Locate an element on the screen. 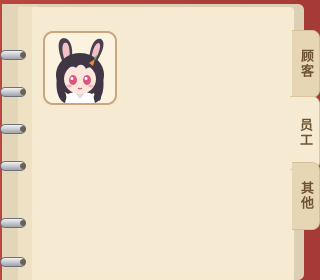 Image resolution: width=320 pixels, height=280 pixels. tab-customers: 顾客 is located at coordinates (306, 64).